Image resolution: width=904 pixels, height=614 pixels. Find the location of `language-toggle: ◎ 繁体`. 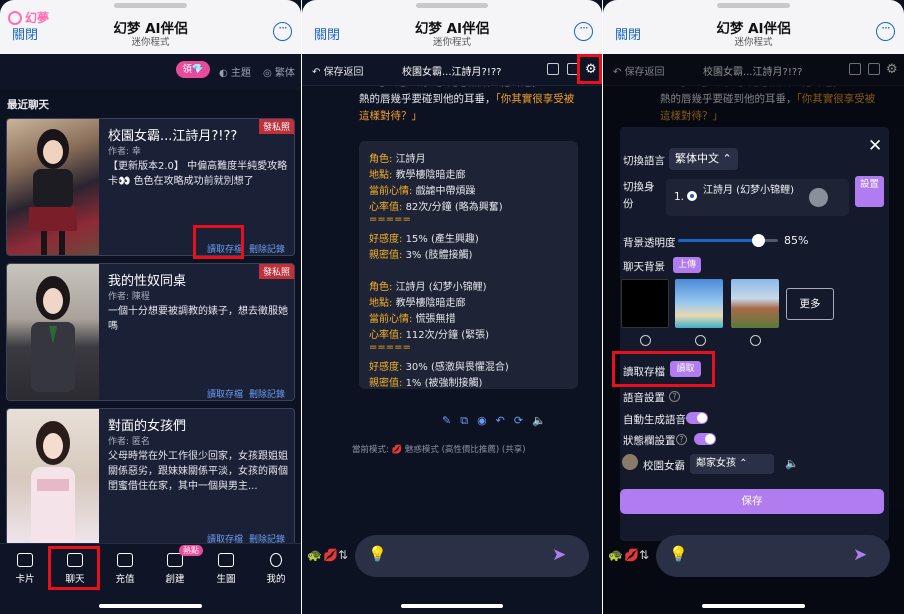

language-toggle: ◎ 繁体 is located at coordinates (279, 71).